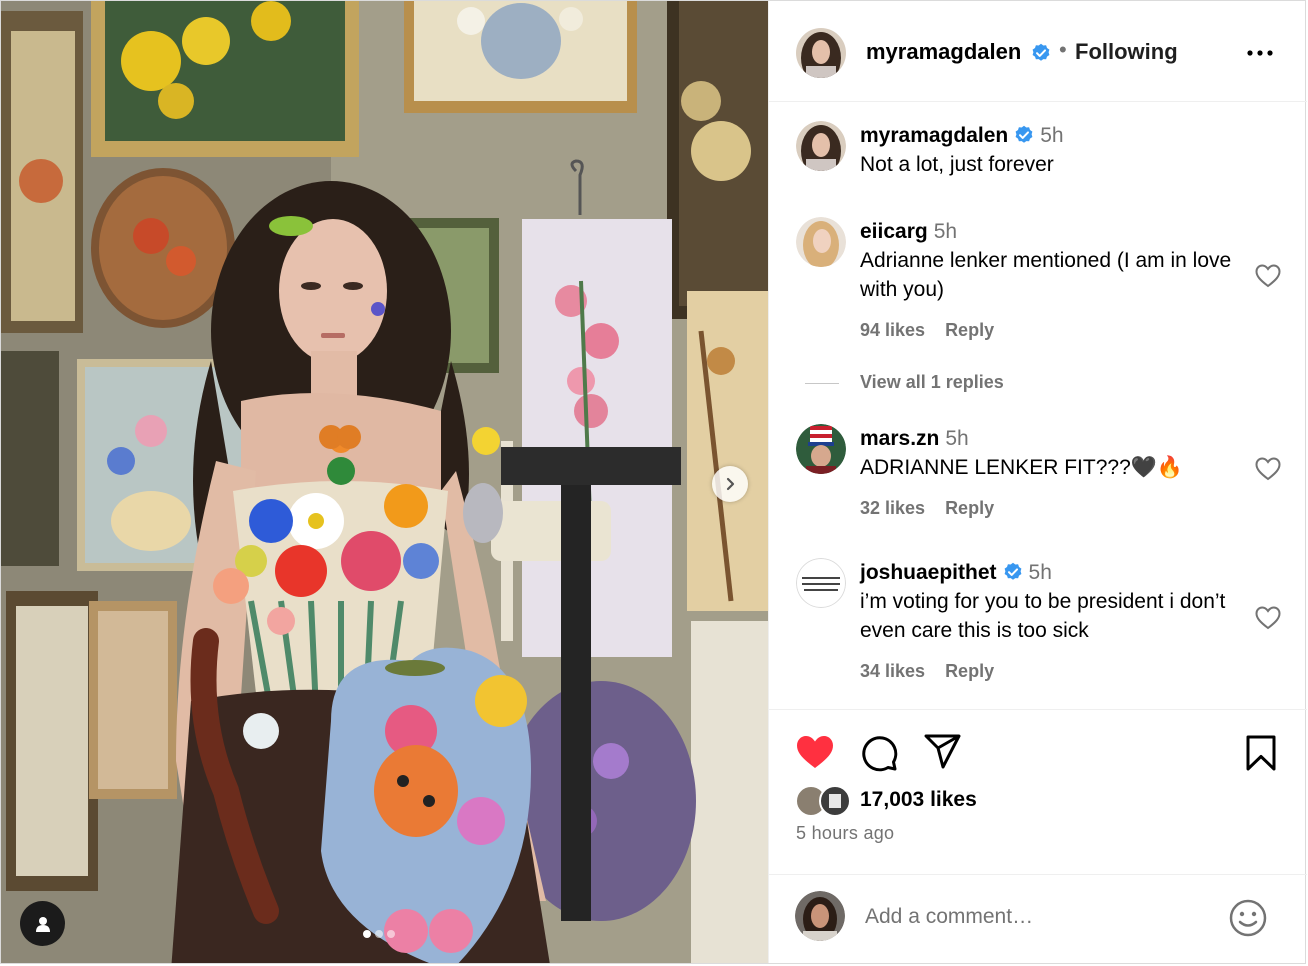 This screenshot has height=966, width=1308. What do you see at coordinates (934, 135) in the screenshot?
I see `caption-username: myramagdalen` at bounding box center [934, 135].